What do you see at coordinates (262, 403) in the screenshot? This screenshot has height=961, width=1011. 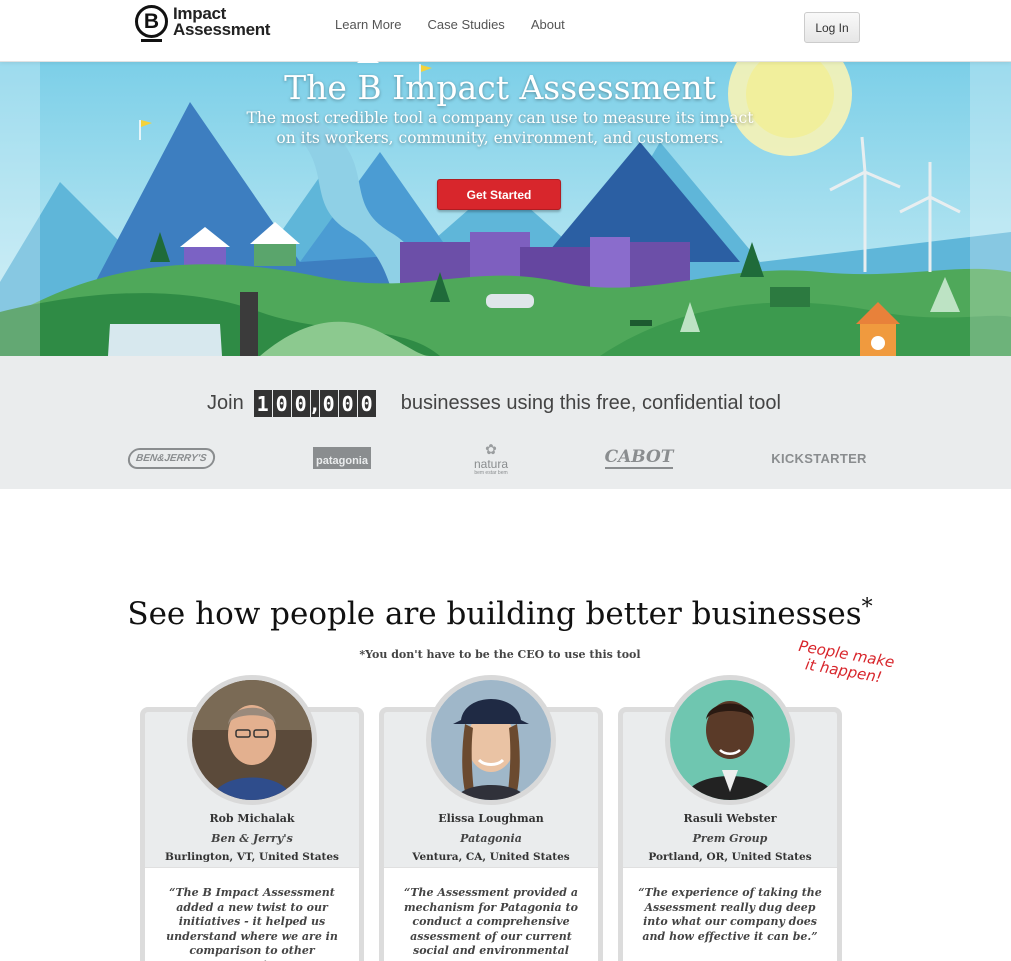 I see `counter-digit: 1` at bounding box center [262, 403].